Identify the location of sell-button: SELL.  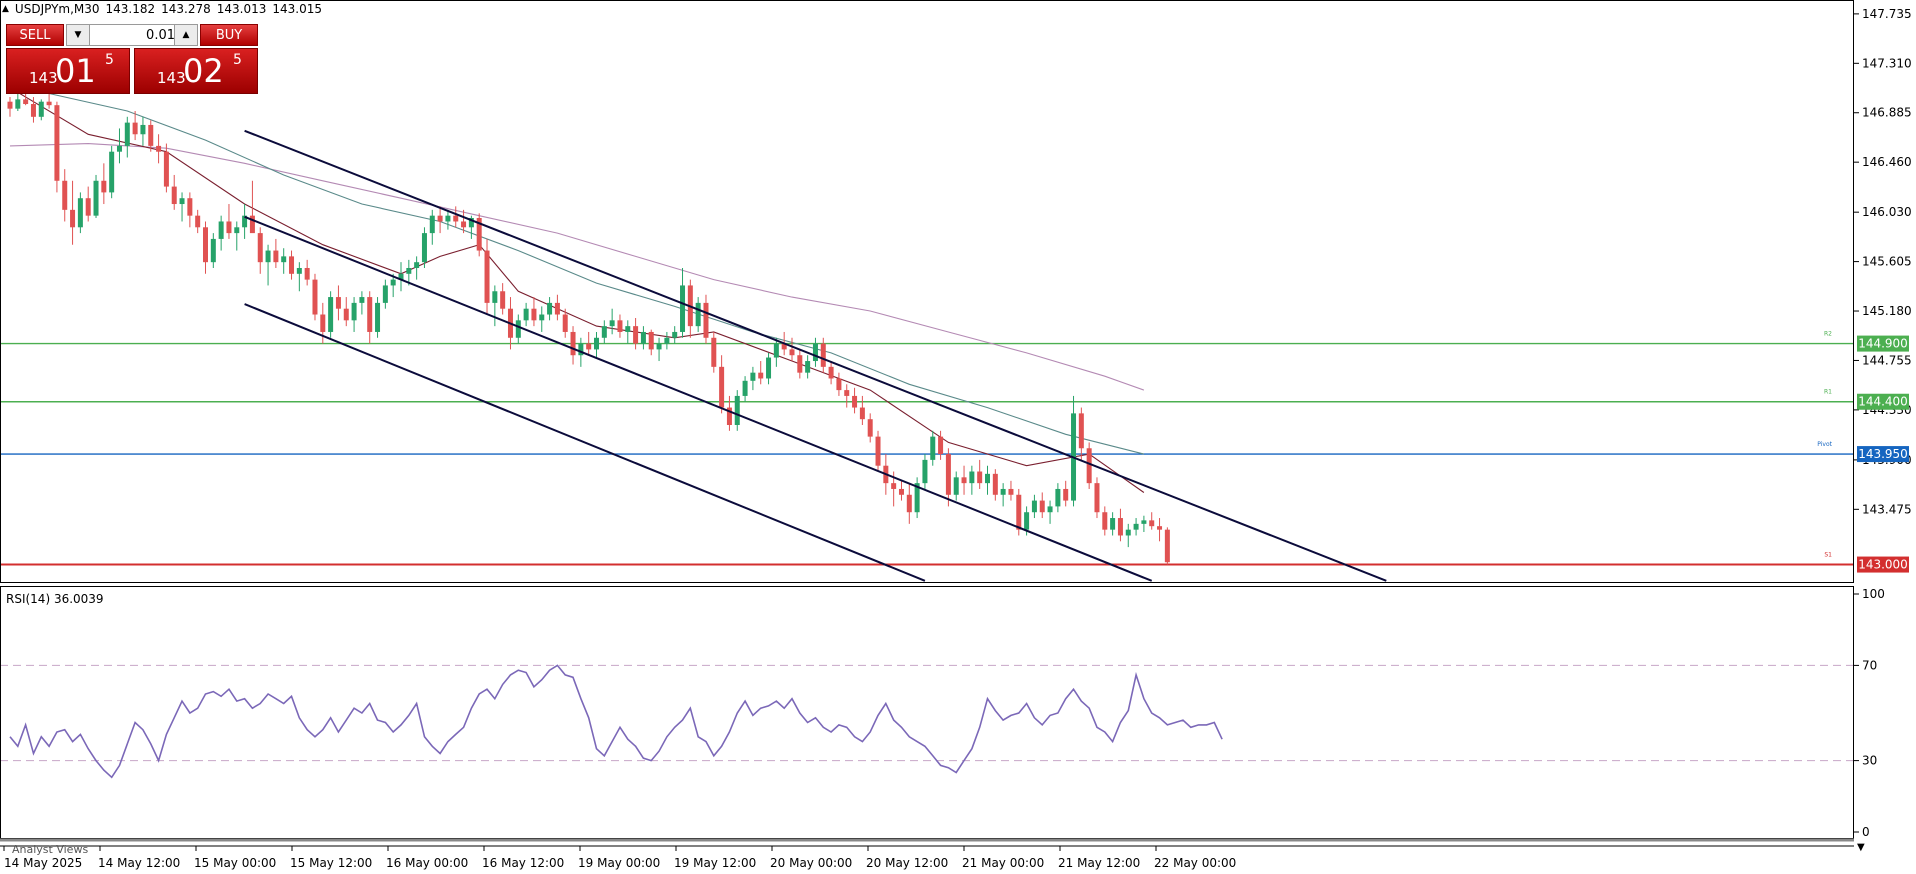
(35, 35).